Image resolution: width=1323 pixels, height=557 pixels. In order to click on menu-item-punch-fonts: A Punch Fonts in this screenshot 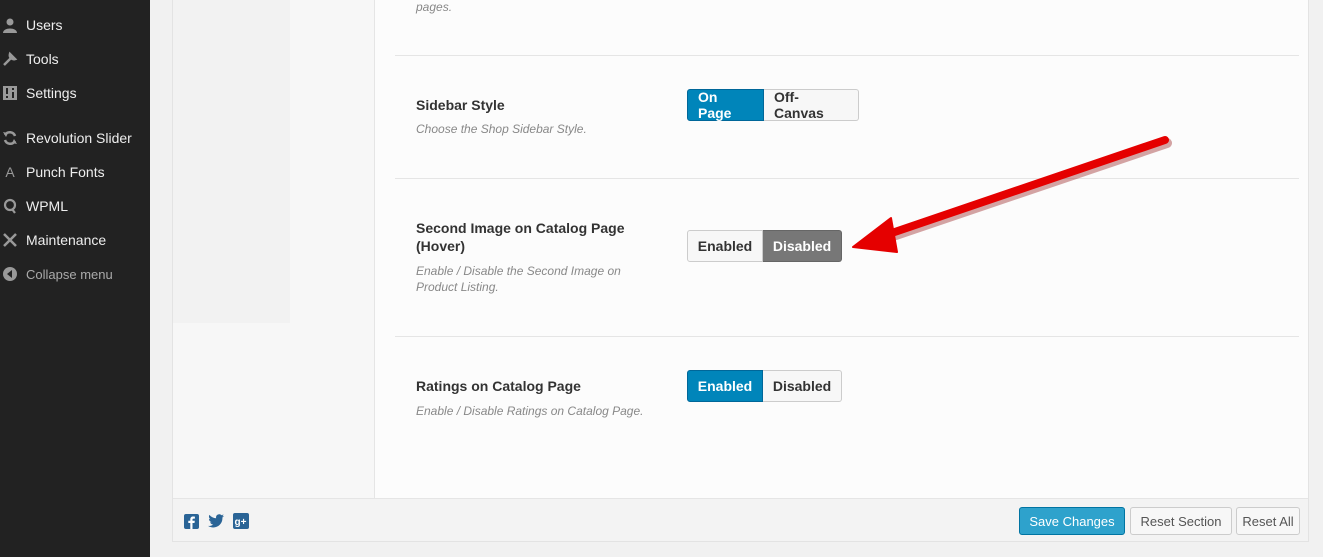, I will do `click(75, 172)`.